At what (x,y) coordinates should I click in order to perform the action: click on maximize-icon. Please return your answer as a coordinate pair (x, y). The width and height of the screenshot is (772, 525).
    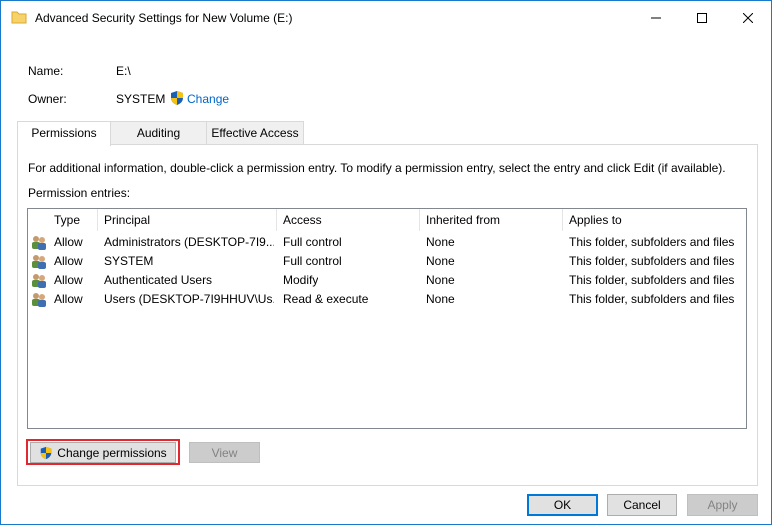
    Looking at the image, I should click on (702, 18).